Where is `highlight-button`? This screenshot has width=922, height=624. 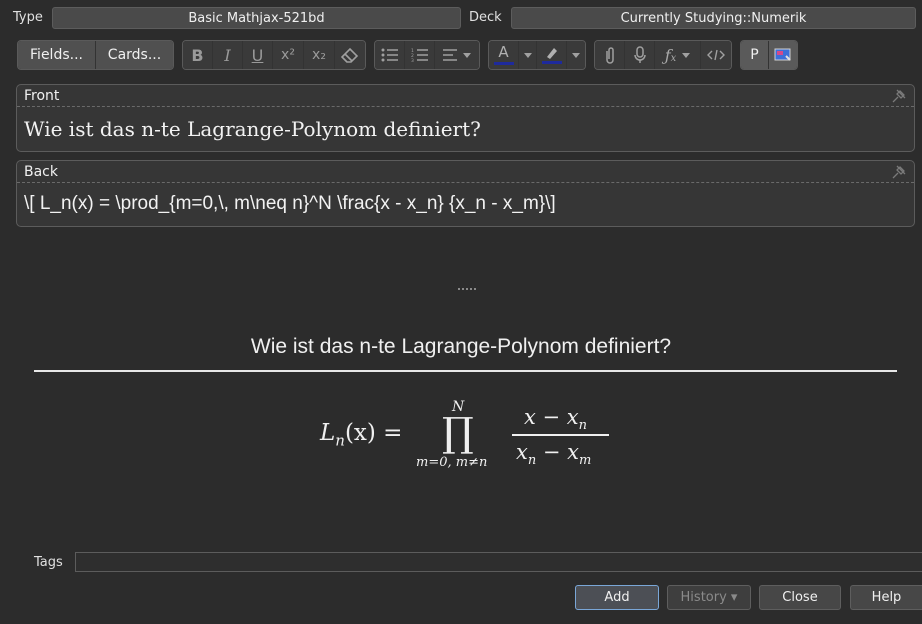 highlight-button is located at coordinates (552, 55).